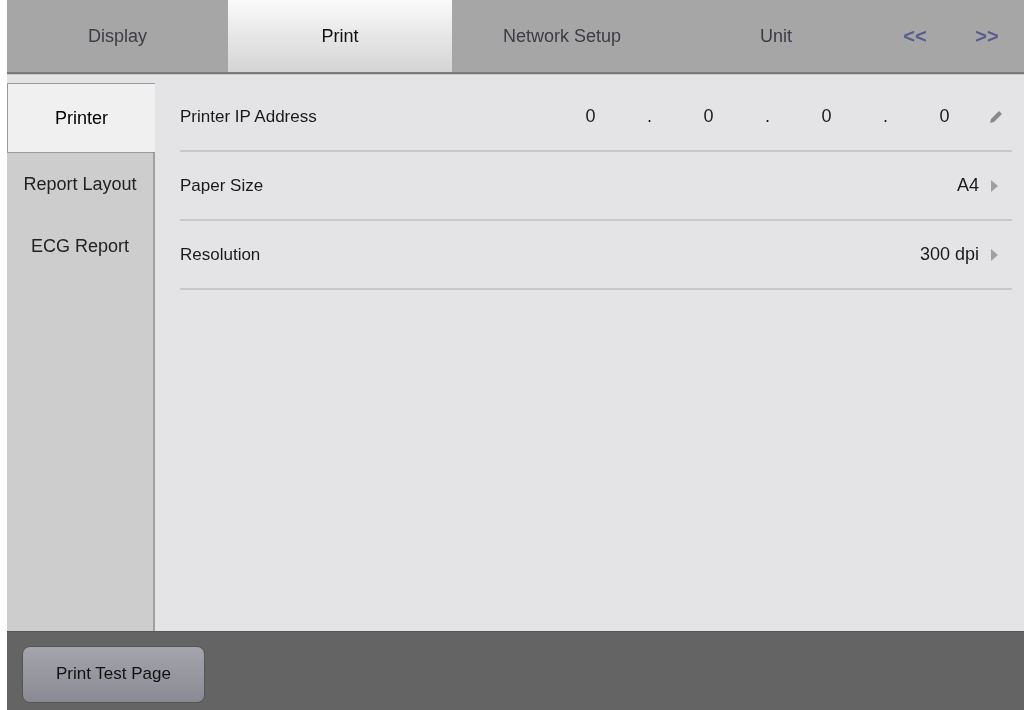 The image size is (1024, 710). I want to click on setting-value: 300 dpi, so click(949, 254).